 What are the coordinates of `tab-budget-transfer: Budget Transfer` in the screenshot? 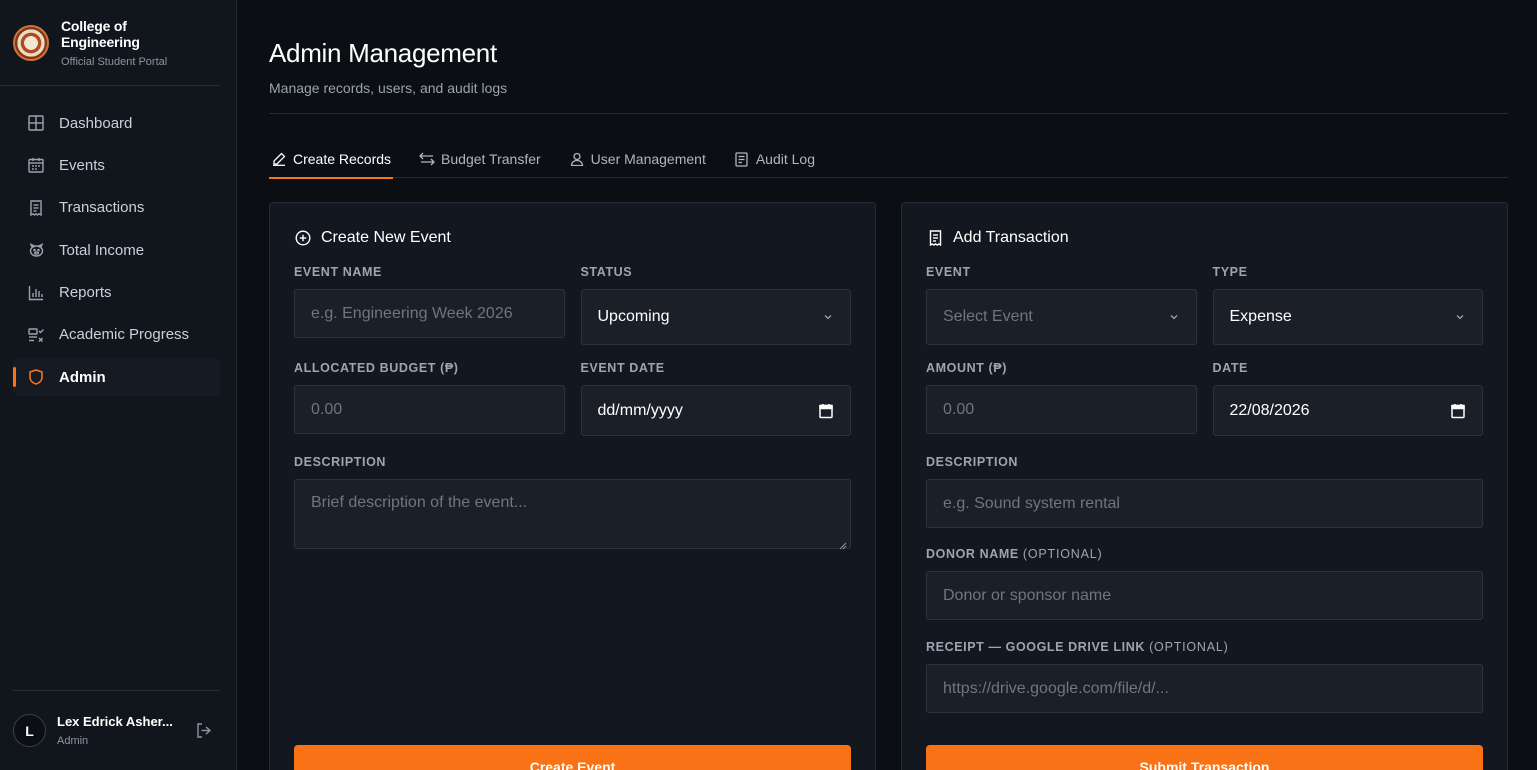 It's located at (480, 164).